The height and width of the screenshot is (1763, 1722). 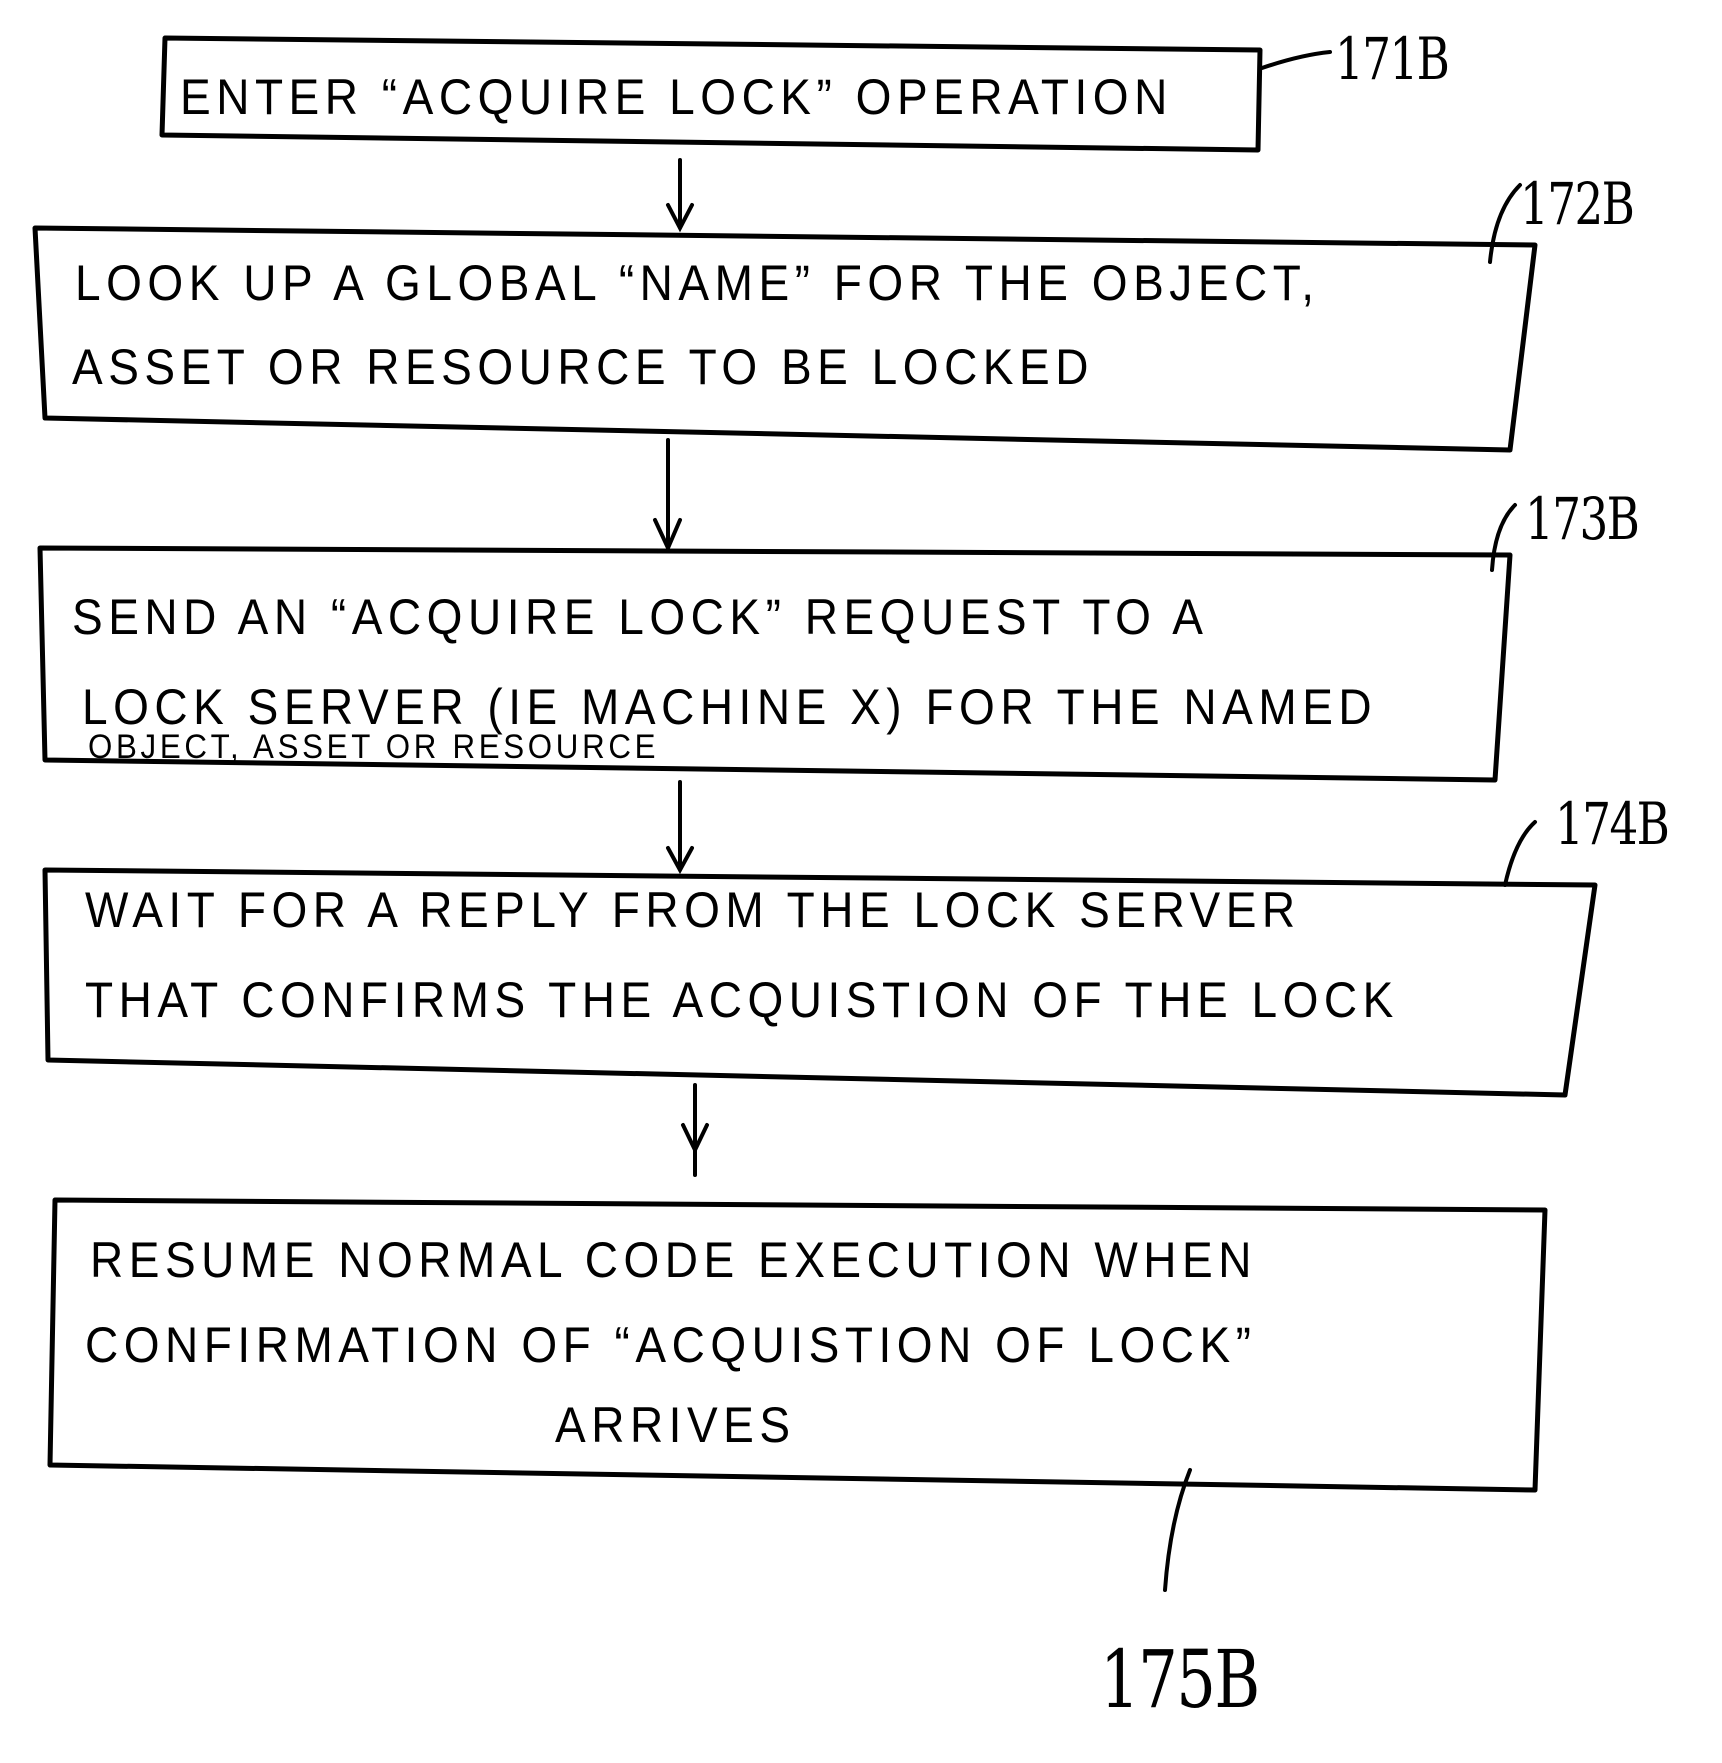 What do you see at coordinates (1520, 853) in the screenshot?
I see `leader-174b` at bounding box center [1520, 853].